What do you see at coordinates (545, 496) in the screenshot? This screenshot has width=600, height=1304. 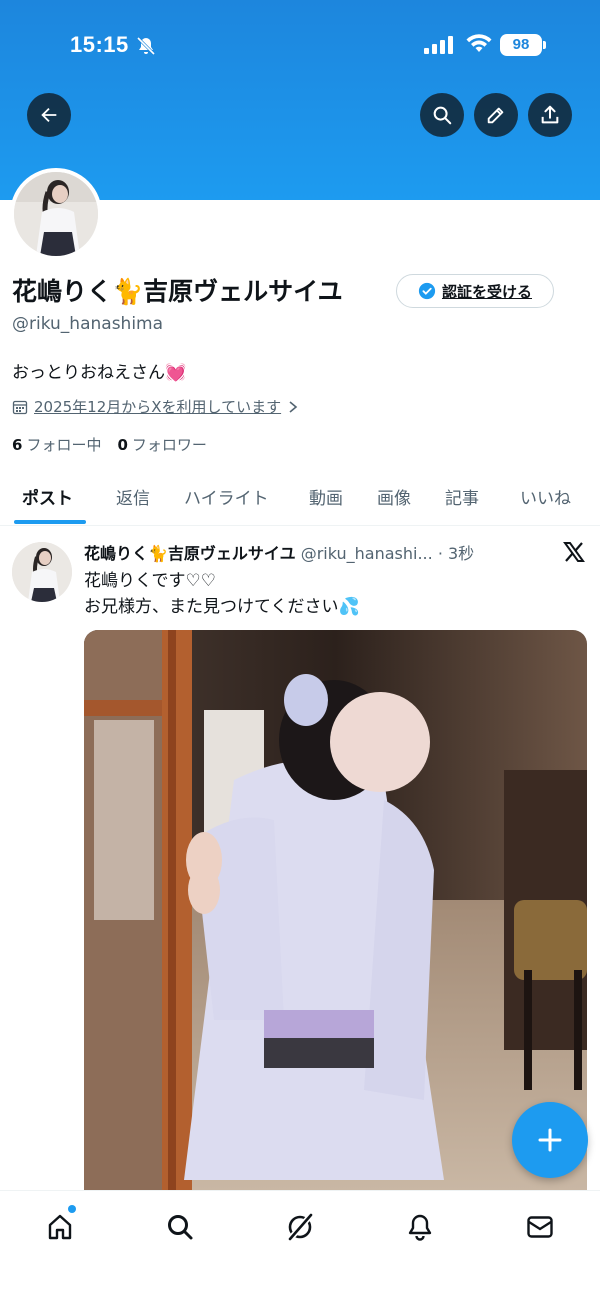 I see `tab-likes: いいね` at bounding box center [545, 496].